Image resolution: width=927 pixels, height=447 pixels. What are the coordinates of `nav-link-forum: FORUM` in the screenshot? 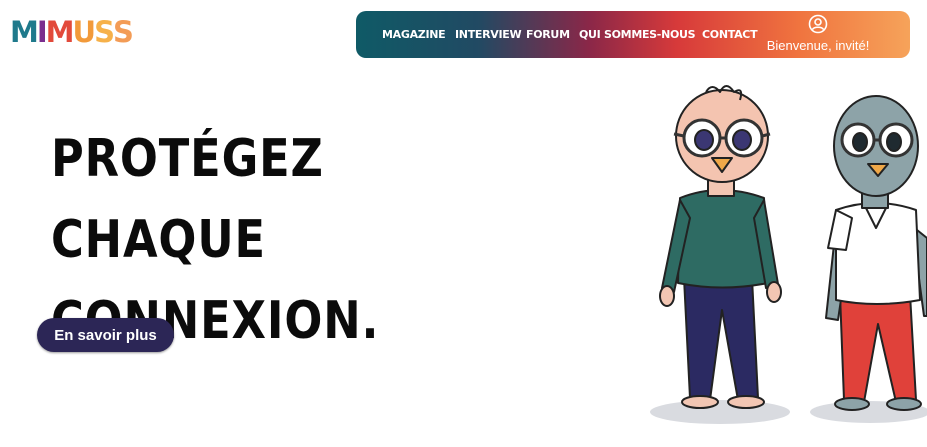 It's located at (548, 35).